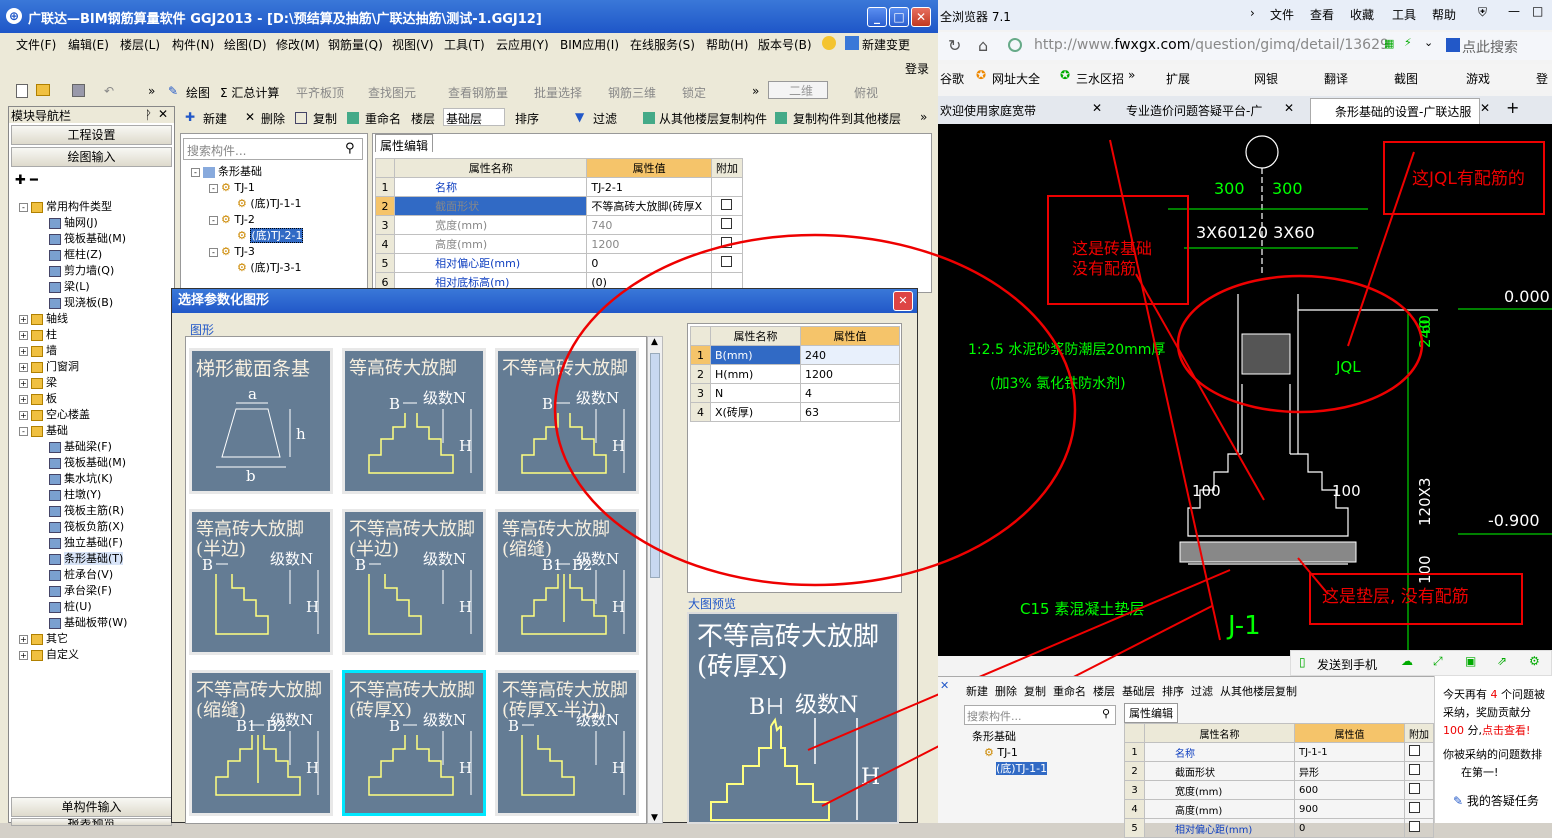 This screenshot has width=1552, height=838. What do you see at coordinates (1106, 713) in the screenshot?
I see `search-icon: ⚲` at bounding box center [1106, 713].